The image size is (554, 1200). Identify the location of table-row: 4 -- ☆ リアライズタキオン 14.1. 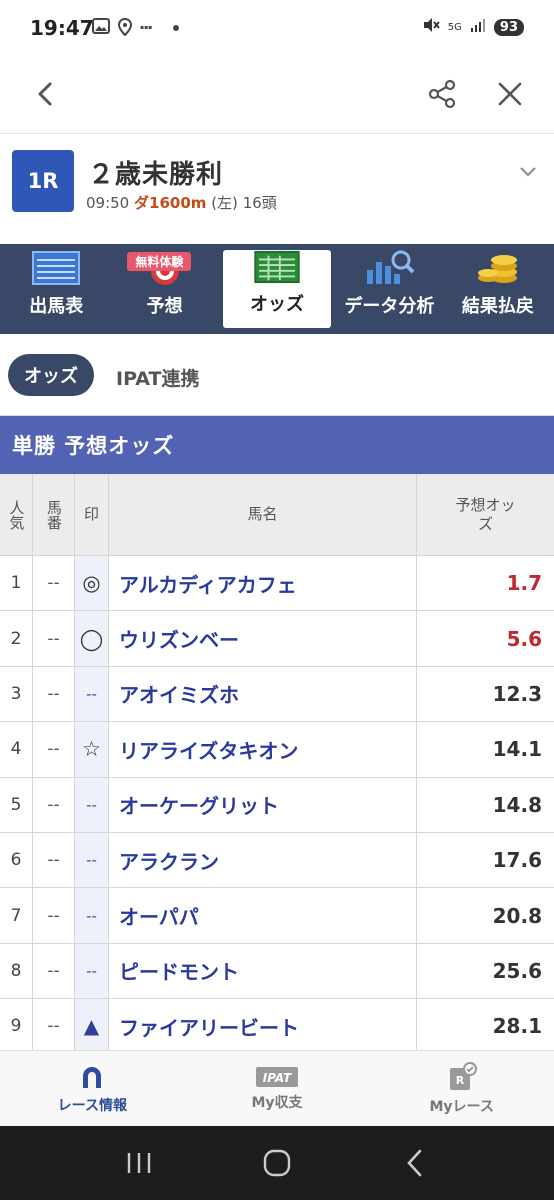
(277, 750).